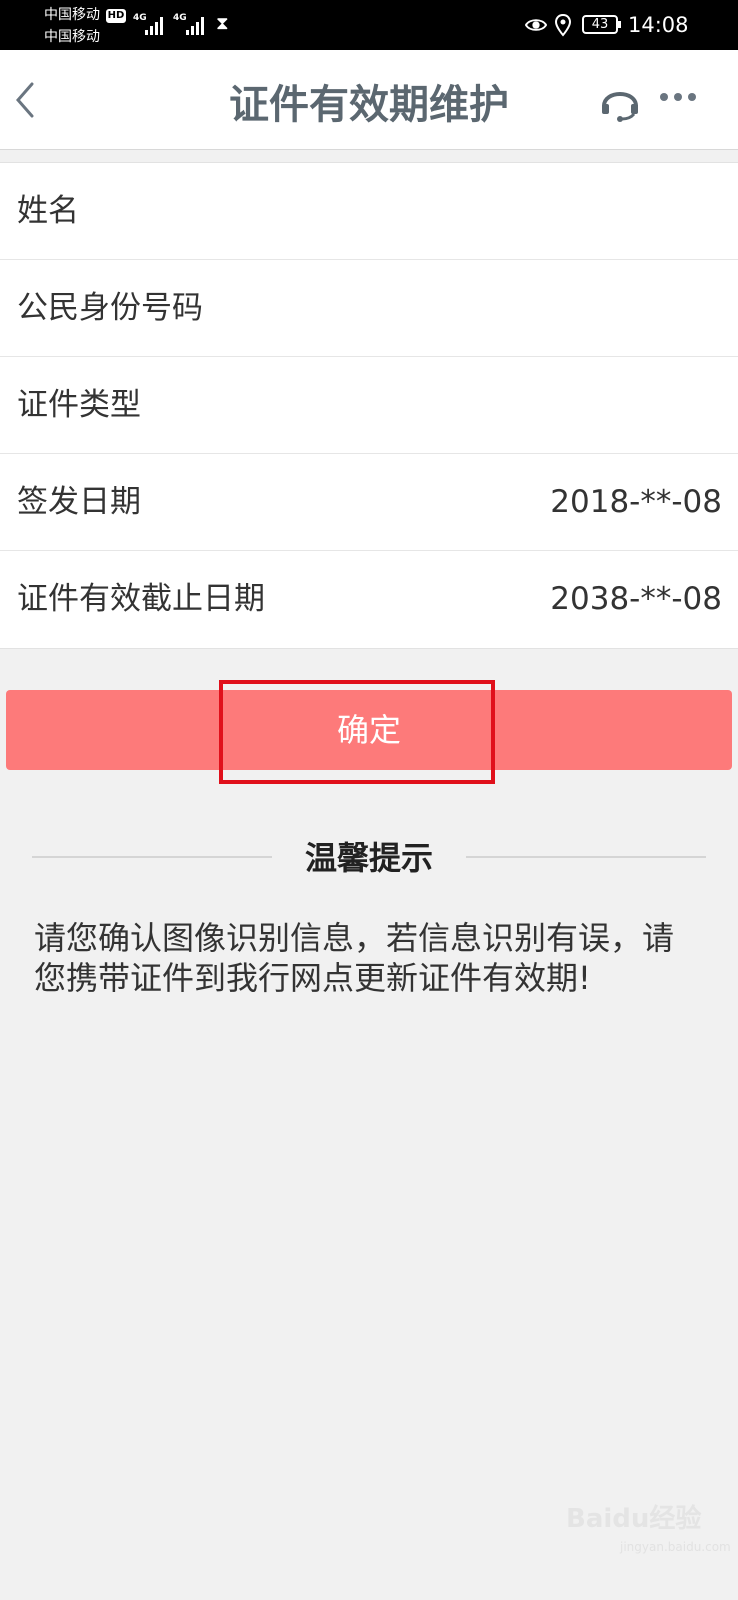  I want to click on tips-title: 温馨提示, so click(368, 858).